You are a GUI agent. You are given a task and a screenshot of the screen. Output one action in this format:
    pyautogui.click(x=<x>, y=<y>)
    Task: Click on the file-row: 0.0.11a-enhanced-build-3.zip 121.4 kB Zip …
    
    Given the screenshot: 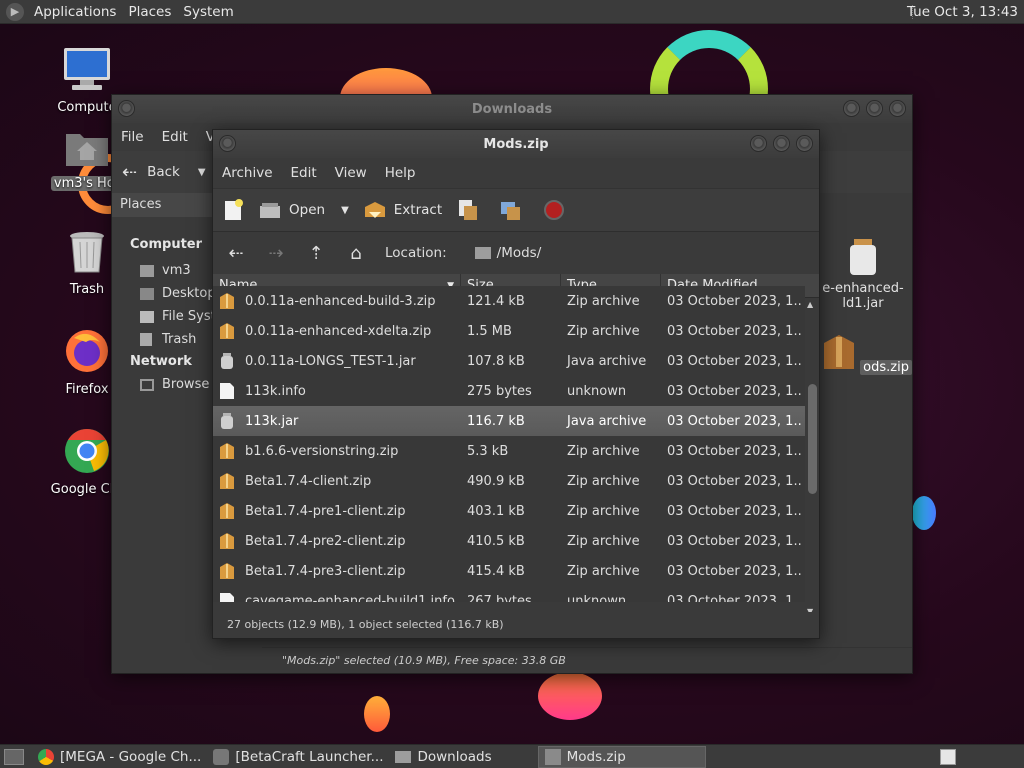 What is the action you would take?
    pyautogui.click(x=509, y=301)
    